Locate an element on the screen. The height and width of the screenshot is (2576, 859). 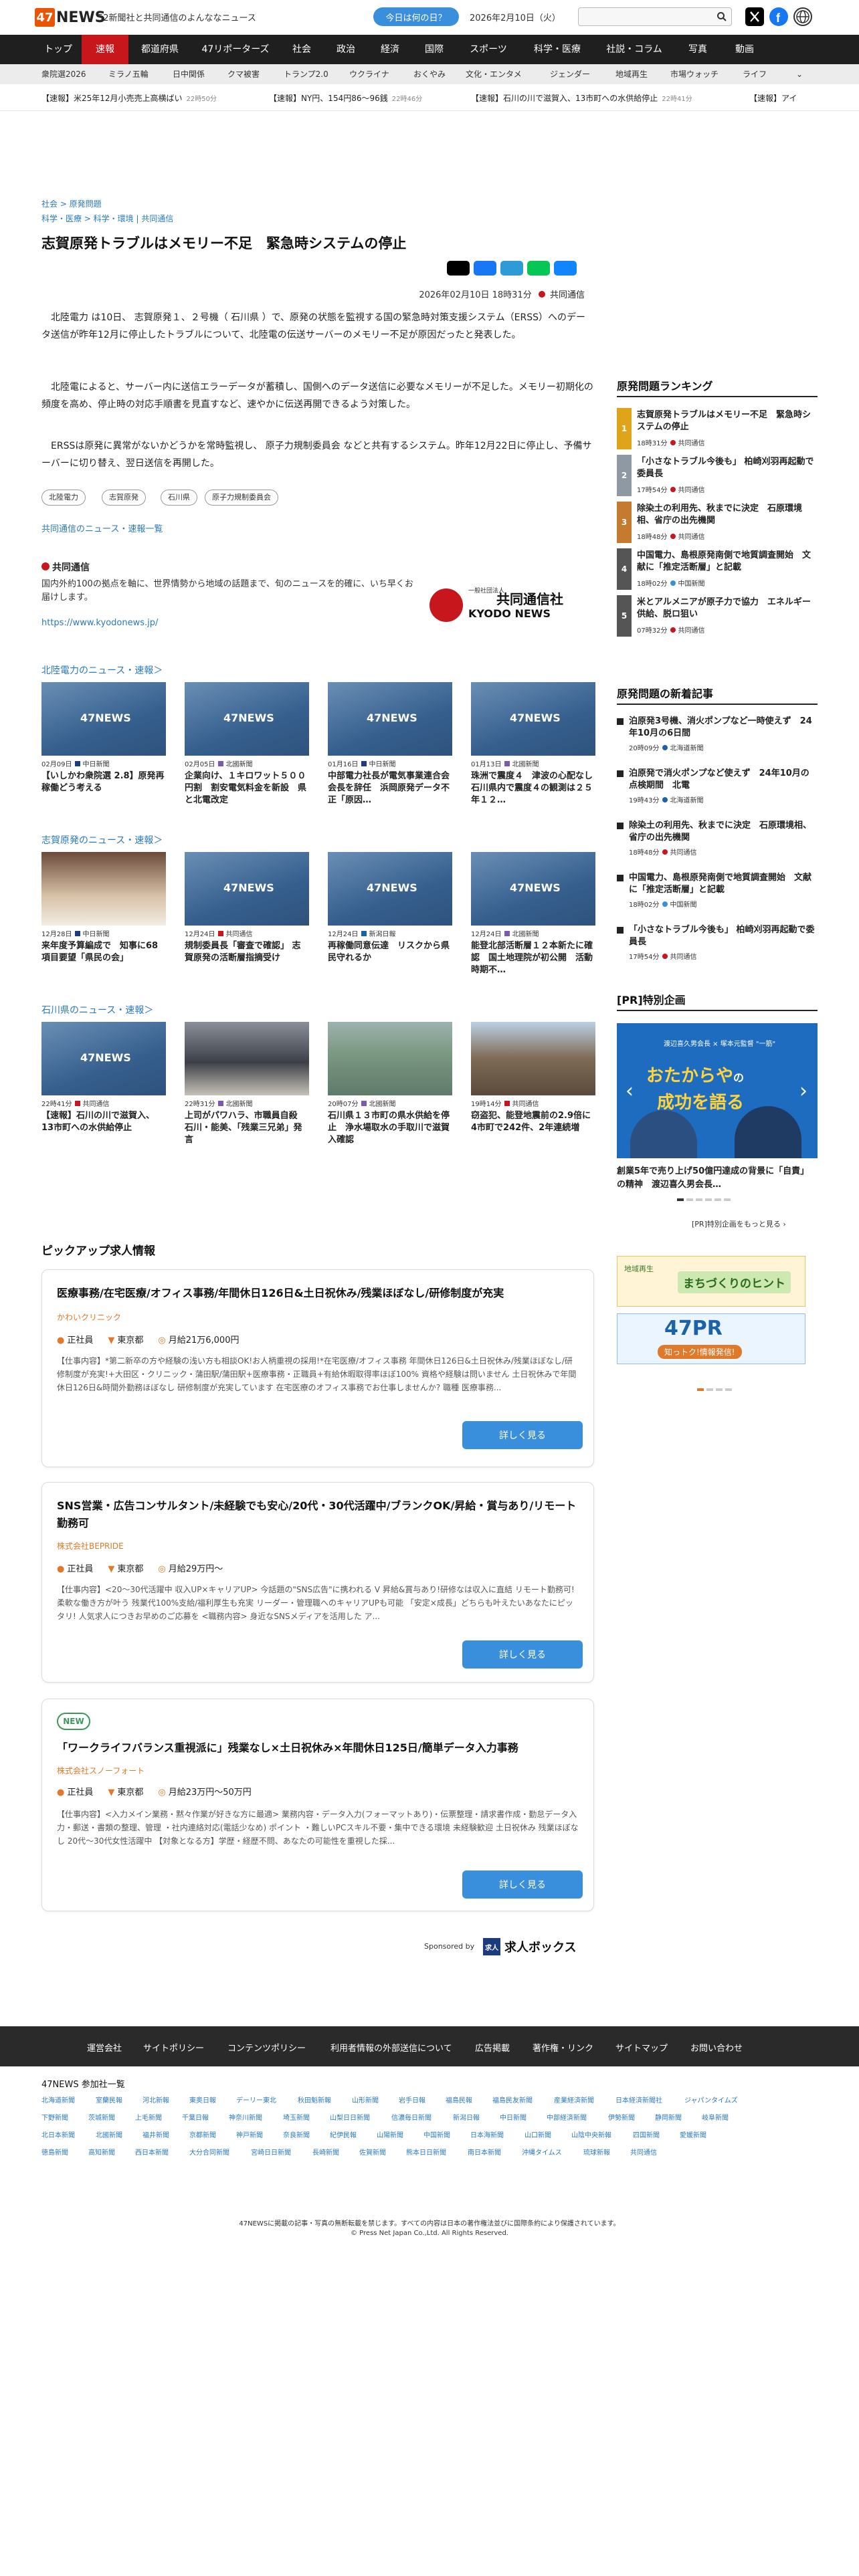
topic-item: 市場ウォッチ is located at coordinates (694, 74).